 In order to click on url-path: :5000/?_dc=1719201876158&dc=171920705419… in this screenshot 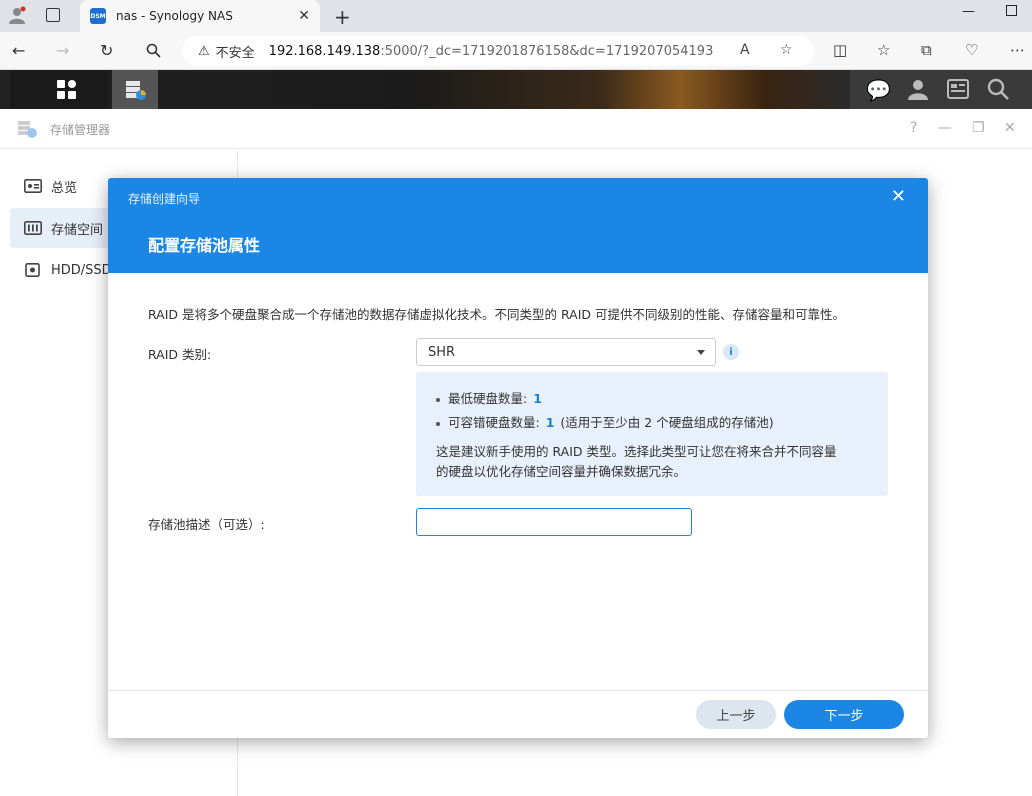, I will do `click(547, 51)`.